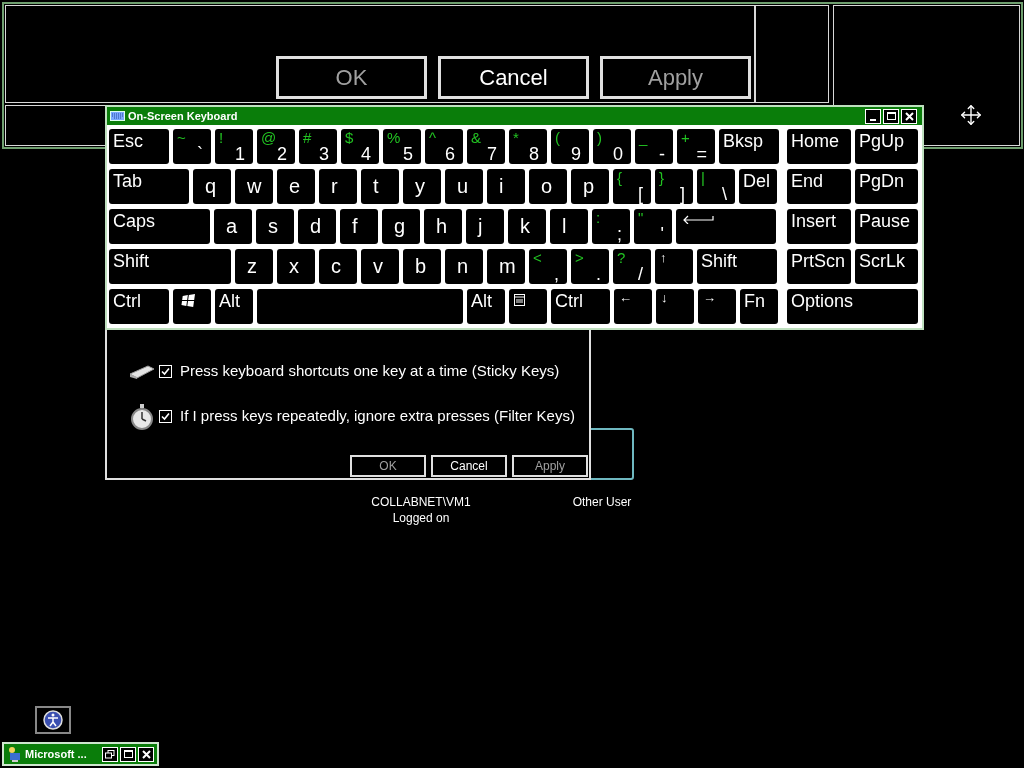 This screenshot has width=1024, height=768. What do you see at coordinates (370, 371) in the screenshot?
I see `option-label: Press keyboard shortcuts one key at a time (Sticky Keys)` at bounding box center [370, 371].